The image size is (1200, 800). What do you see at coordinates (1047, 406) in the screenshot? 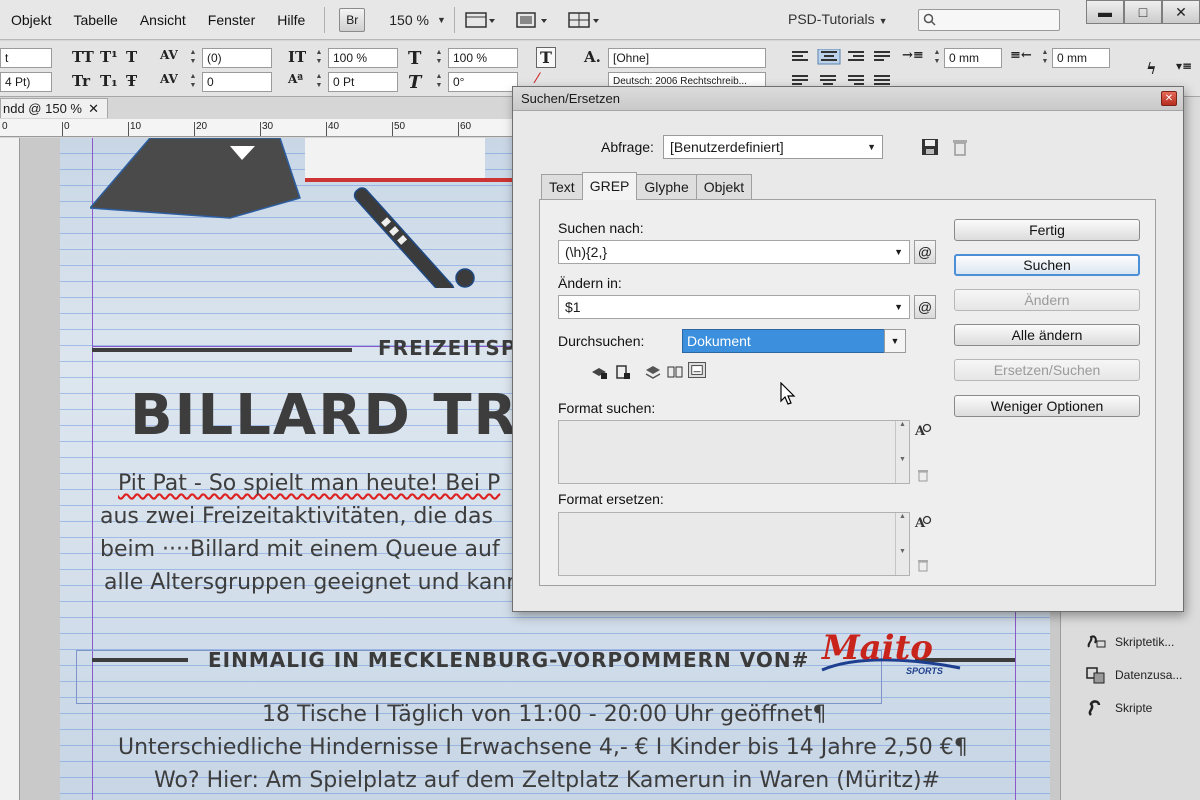
I see `fewer-options-button: Weniger Optionen` at bounding box center [1047, 406].